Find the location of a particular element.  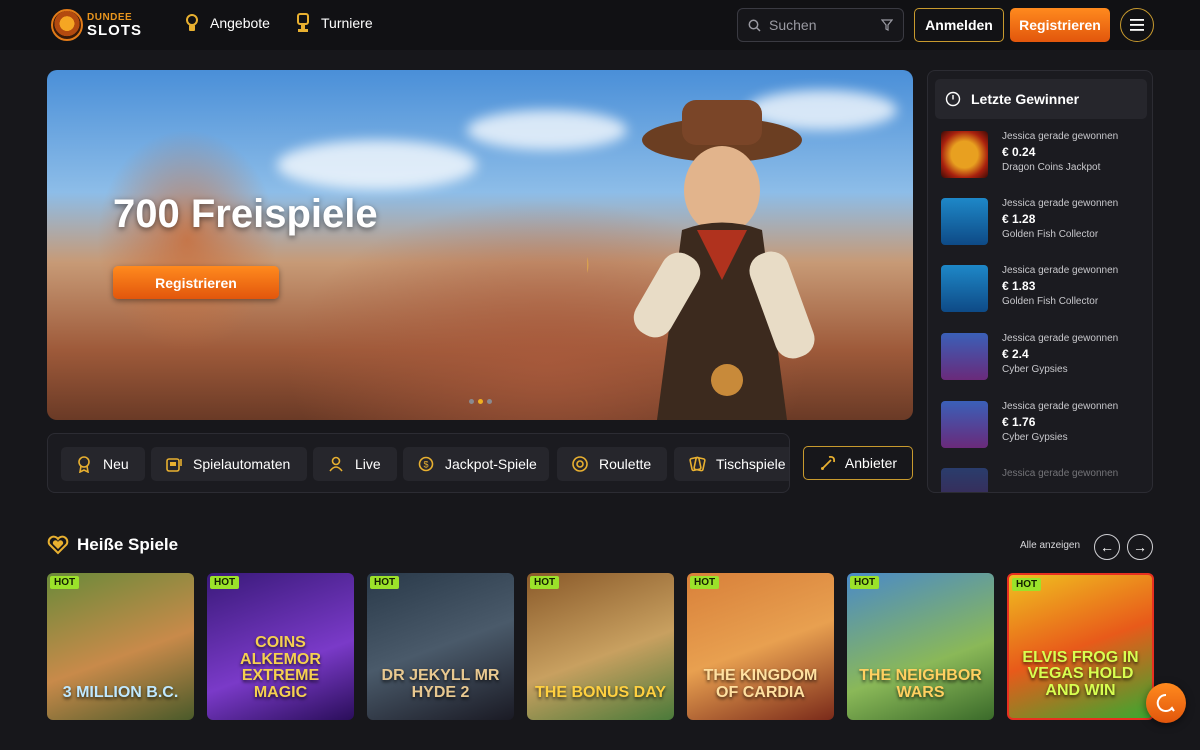

recent-winners-header: Letzte Gewinner is located at coordinates (1041, 99).